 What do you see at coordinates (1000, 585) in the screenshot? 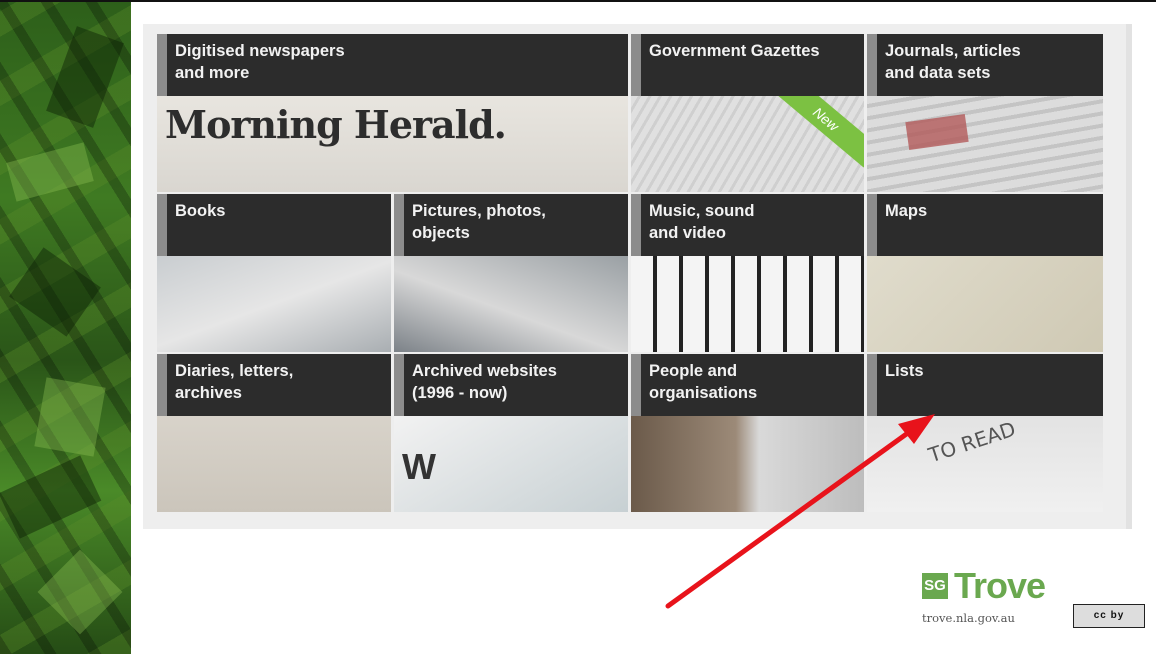
I see `trove-wordmark: Trove` at bounding box center [1000, 585].